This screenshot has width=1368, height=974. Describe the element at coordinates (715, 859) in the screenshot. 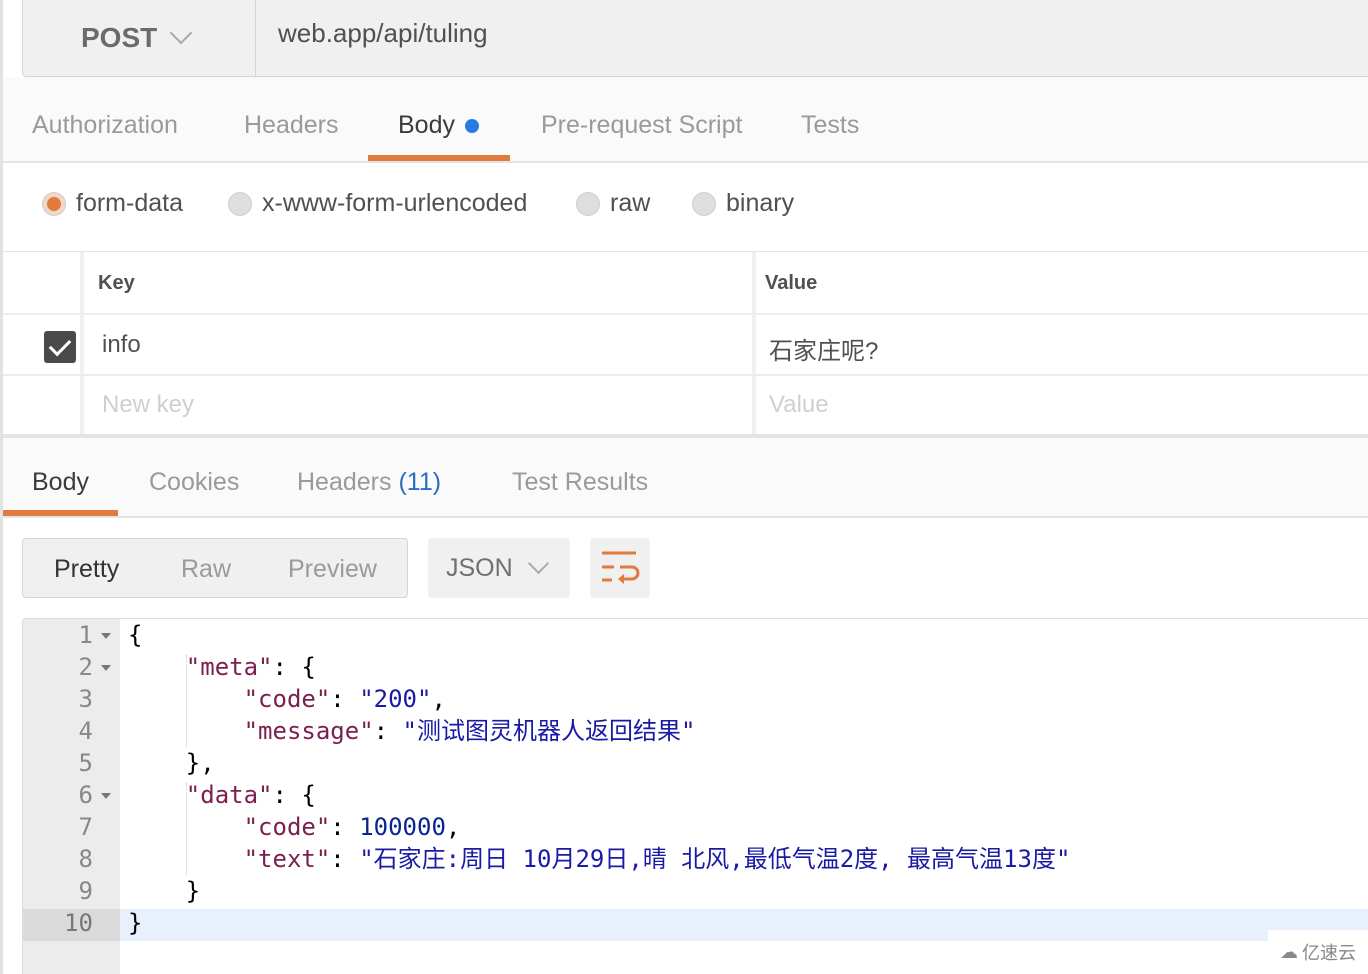

I see `json-string: "石家庄:周日 10月29日,晴 北风,最低气温2度, 最高气温13度"` at that location.